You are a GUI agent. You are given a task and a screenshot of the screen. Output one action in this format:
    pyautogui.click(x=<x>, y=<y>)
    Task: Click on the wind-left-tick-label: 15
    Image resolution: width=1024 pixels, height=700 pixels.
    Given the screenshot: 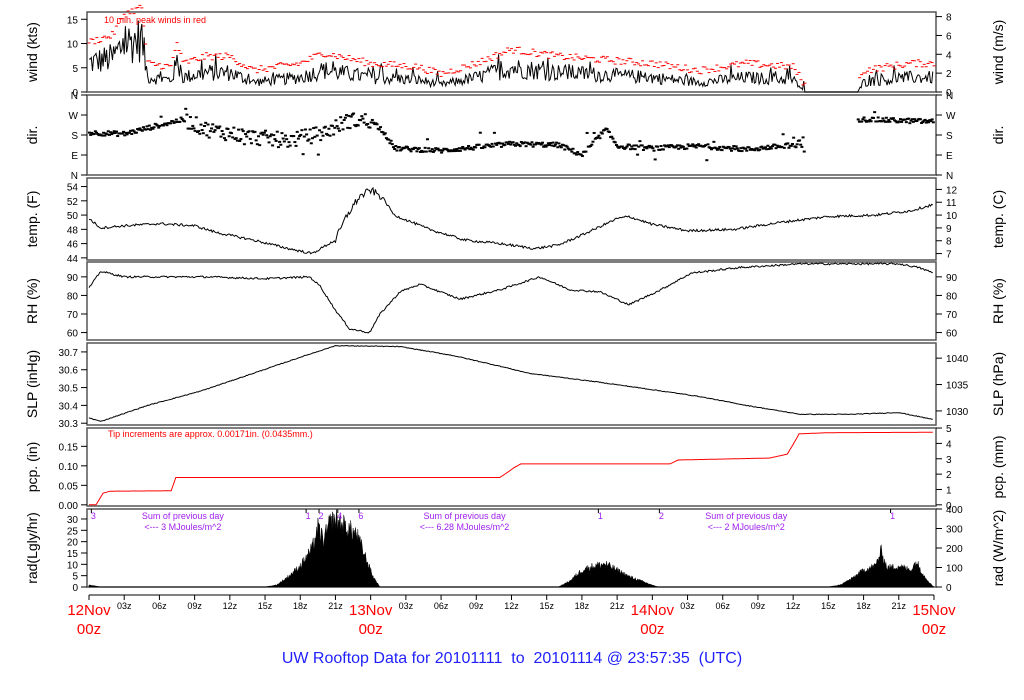 What is the action you would take?
    pyautogui.click(x=73, y=20)
    